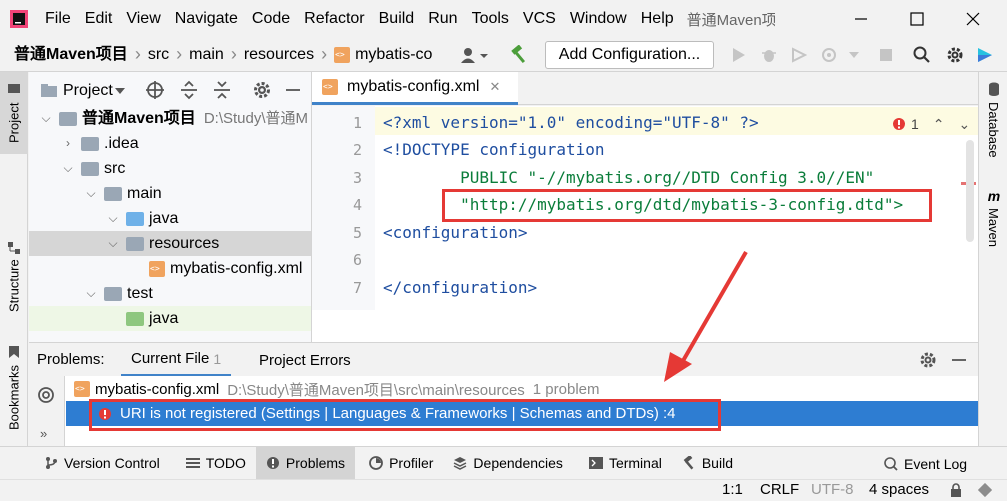  I want to click on editor-tab-mybatis-config: mybatis-config.xml ✕, so click(415, 88).